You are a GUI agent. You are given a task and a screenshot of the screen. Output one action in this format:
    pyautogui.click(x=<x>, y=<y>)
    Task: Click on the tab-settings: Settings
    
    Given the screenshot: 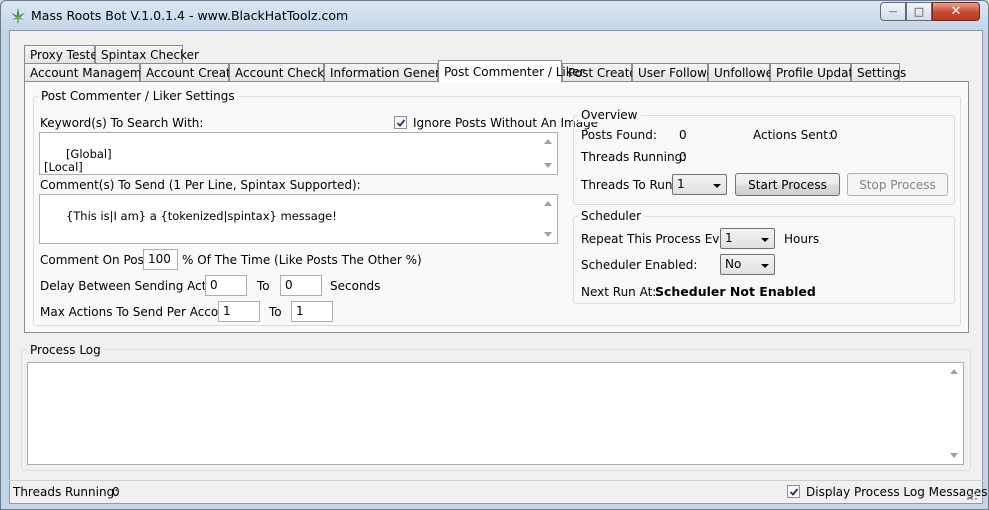 What is the action you would take?
    pyautogui.click(x=878, y=72)
    